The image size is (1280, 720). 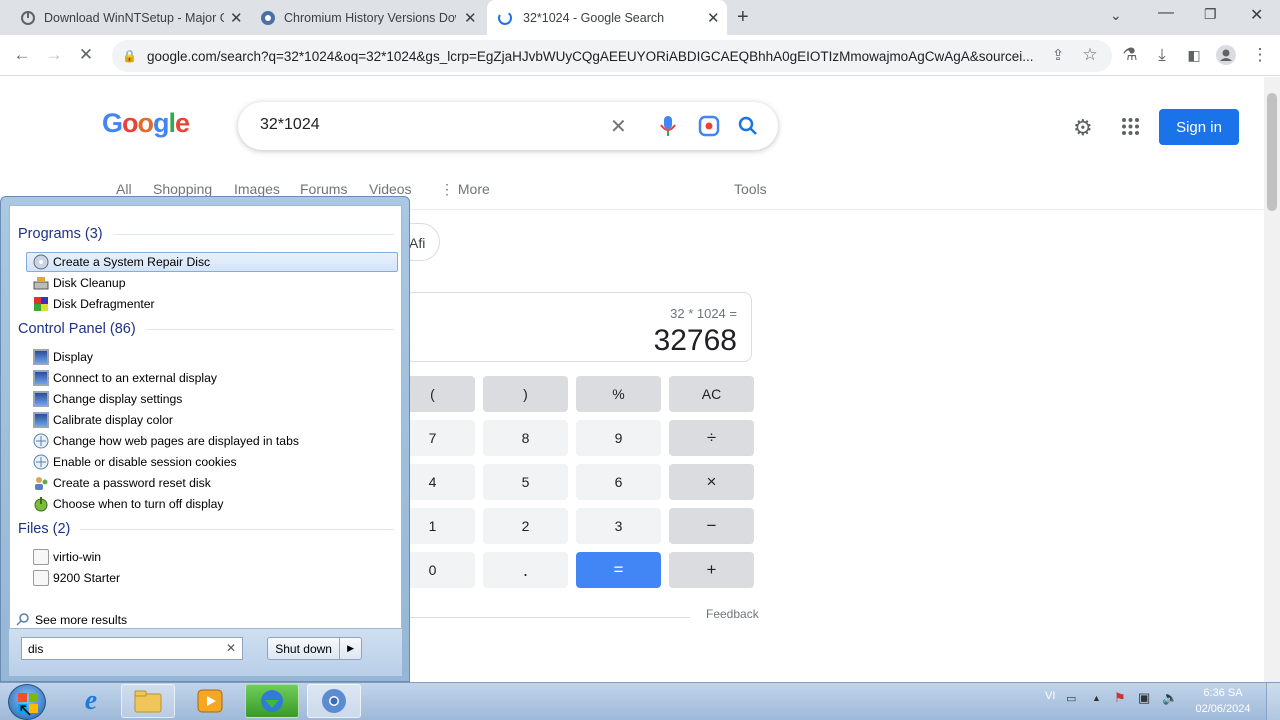 I want to click on internet-options-icon, so click(x=41, y=441).